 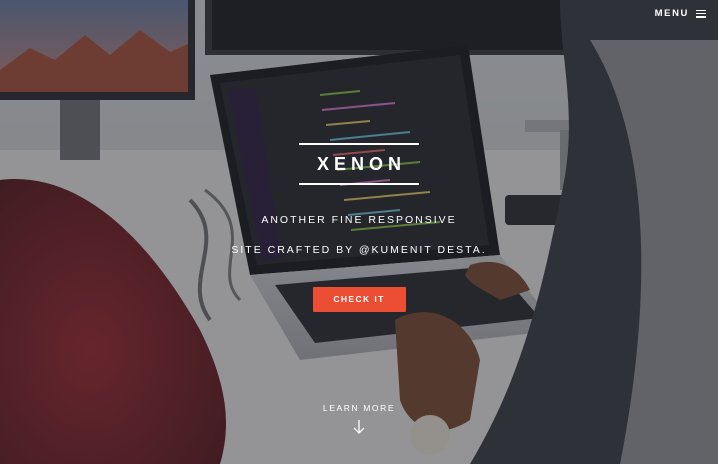 I want to click on tagline-line-2: SITE CRAFTED BY @KUMENIT DESTA., so click(x=359, y=250).